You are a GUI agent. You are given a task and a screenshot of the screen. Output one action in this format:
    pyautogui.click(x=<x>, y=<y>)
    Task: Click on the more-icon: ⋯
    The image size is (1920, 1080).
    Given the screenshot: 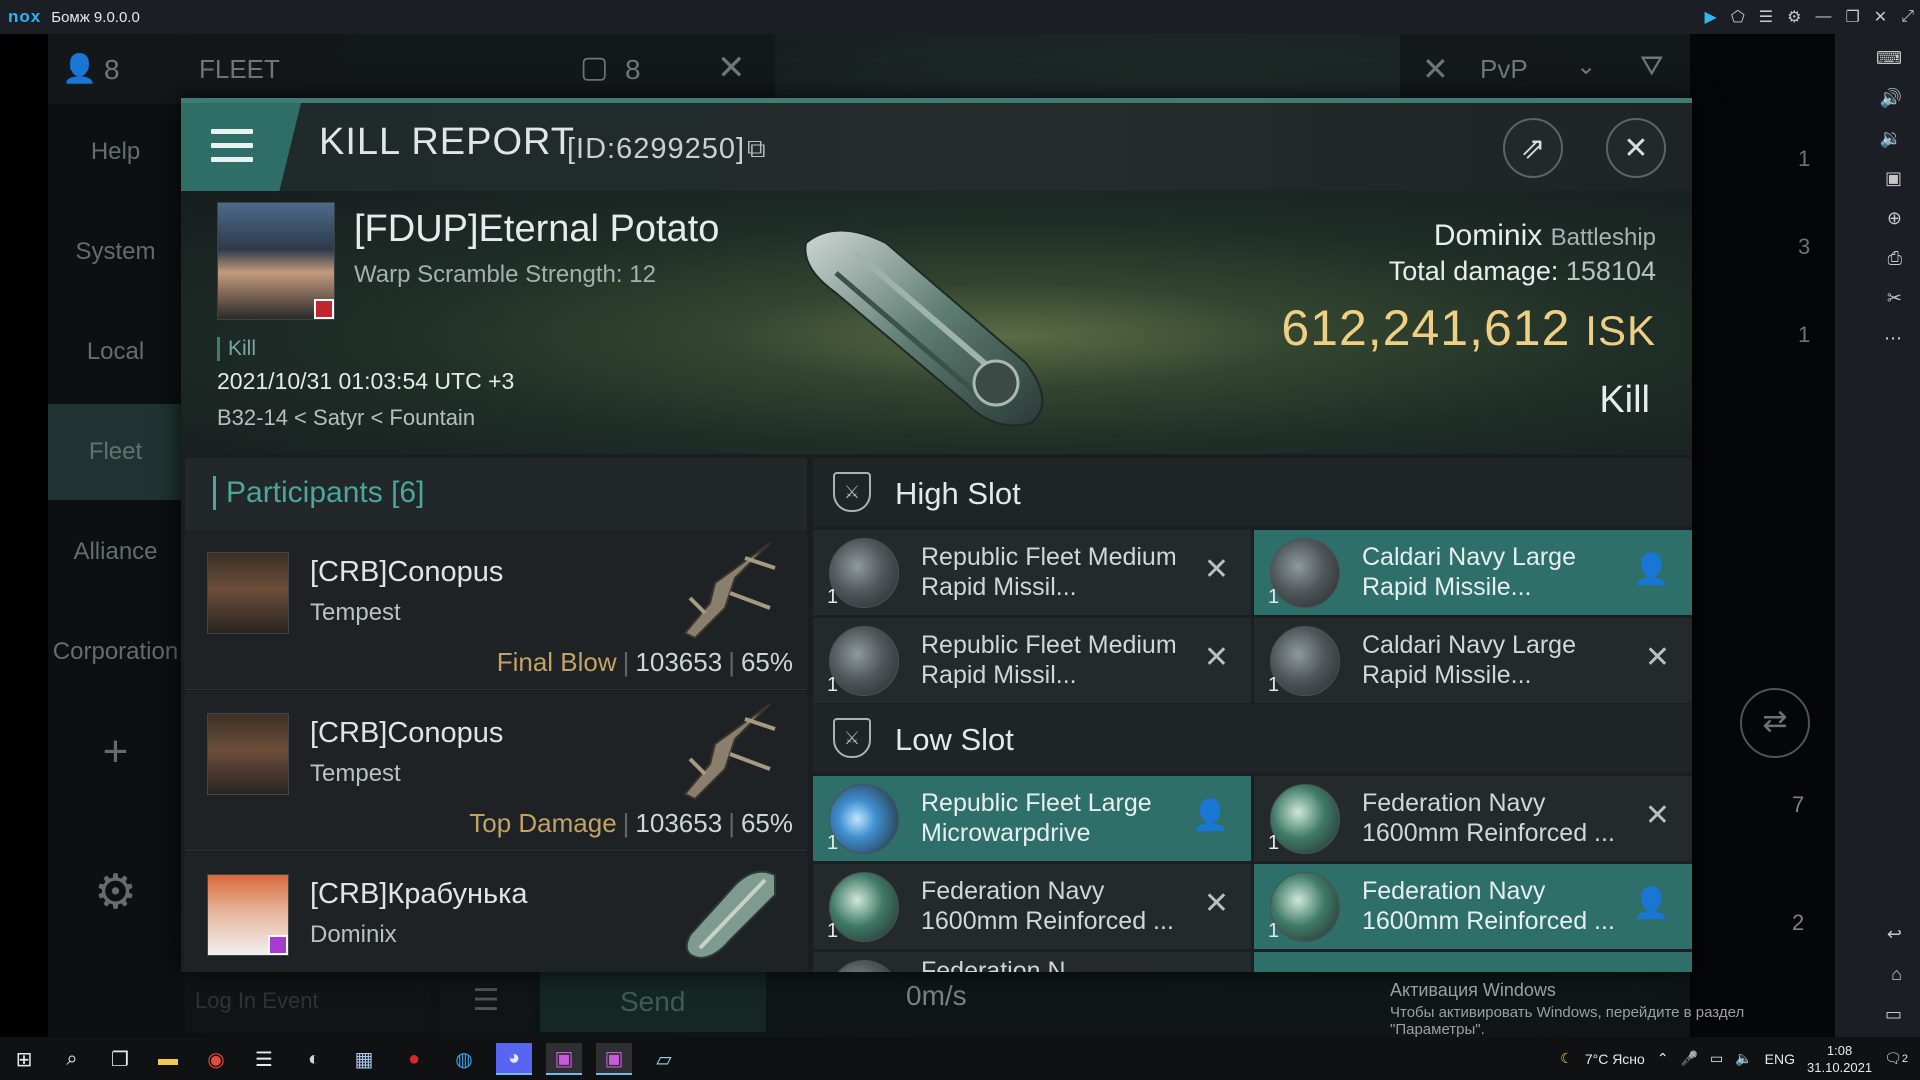 What is the action you would take?
    pyautogui.click(x=1877, y=338)
    